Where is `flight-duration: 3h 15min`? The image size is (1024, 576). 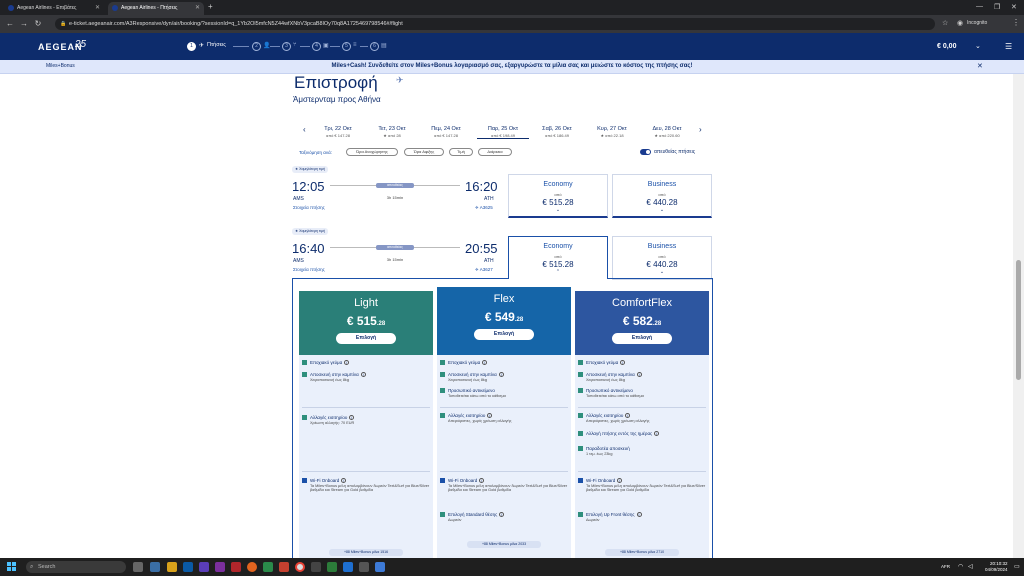 flight-duration: 3h 15min is located at coordinates (395, 259).